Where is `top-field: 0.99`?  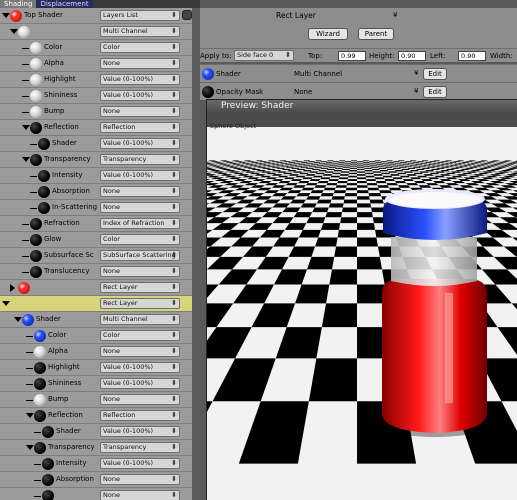
top-field: 0.99 is located at coordinates (352, 56).